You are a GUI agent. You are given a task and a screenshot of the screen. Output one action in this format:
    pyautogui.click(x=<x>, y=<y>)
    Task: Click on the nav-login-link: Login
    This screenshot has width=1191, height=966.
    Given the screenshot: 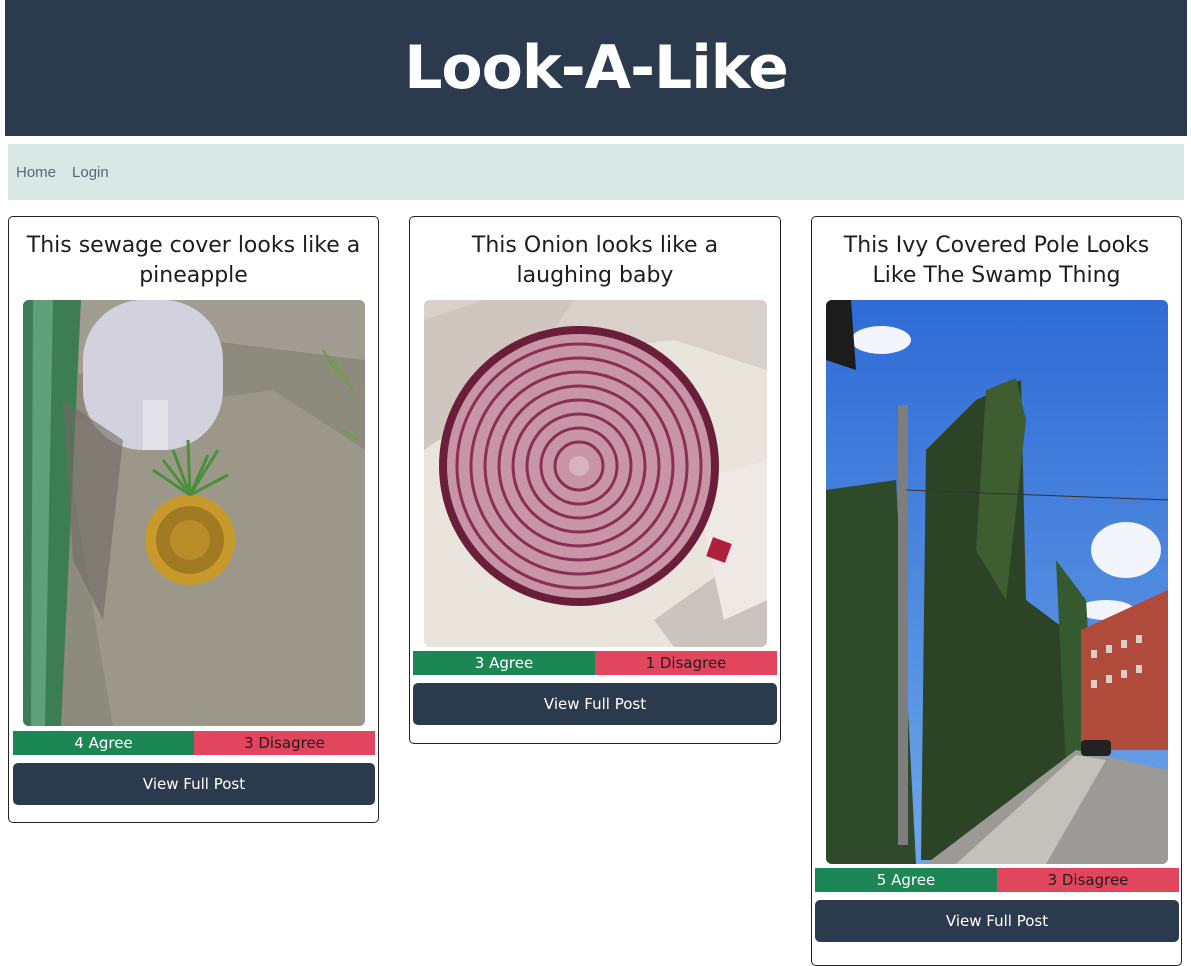 What is the action you would take?
    pyautogui.click(x=94, y=172)
    